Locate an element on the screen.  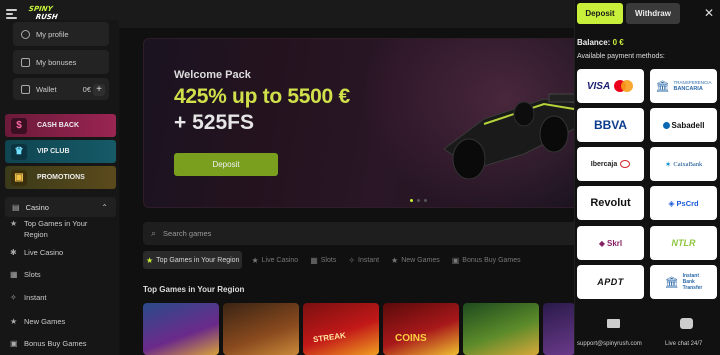
sidebar-item-instant: ✧ Instant is located at coordinates (28, 297).